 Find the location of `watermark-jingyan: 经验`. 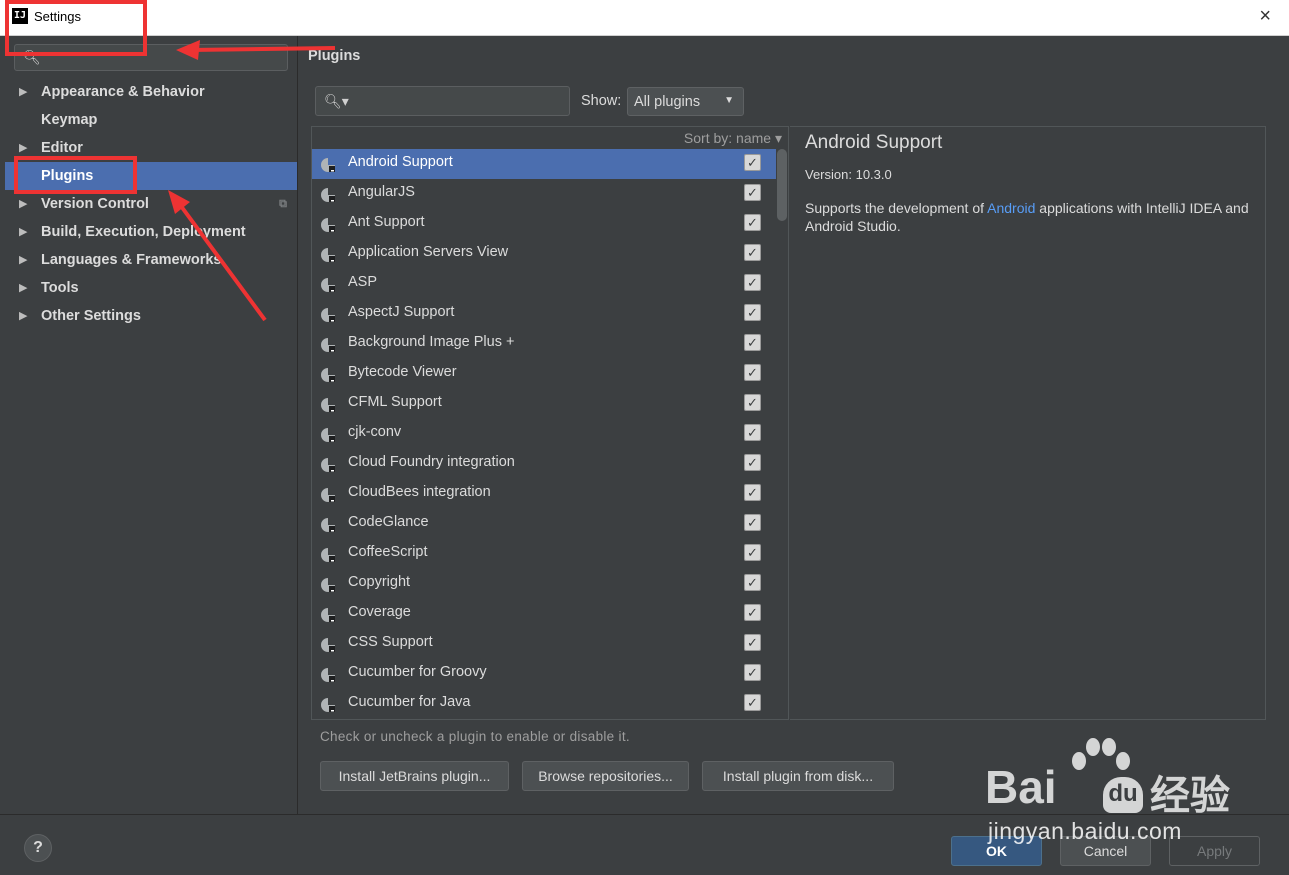

watermark-jingyan: 经验 is located at coordinates (1190, 796).